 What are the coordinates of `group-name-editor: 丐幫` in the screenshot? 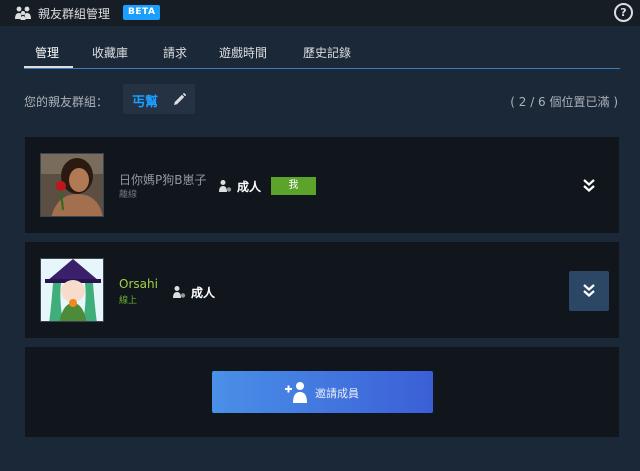 It's located at (159, 99).